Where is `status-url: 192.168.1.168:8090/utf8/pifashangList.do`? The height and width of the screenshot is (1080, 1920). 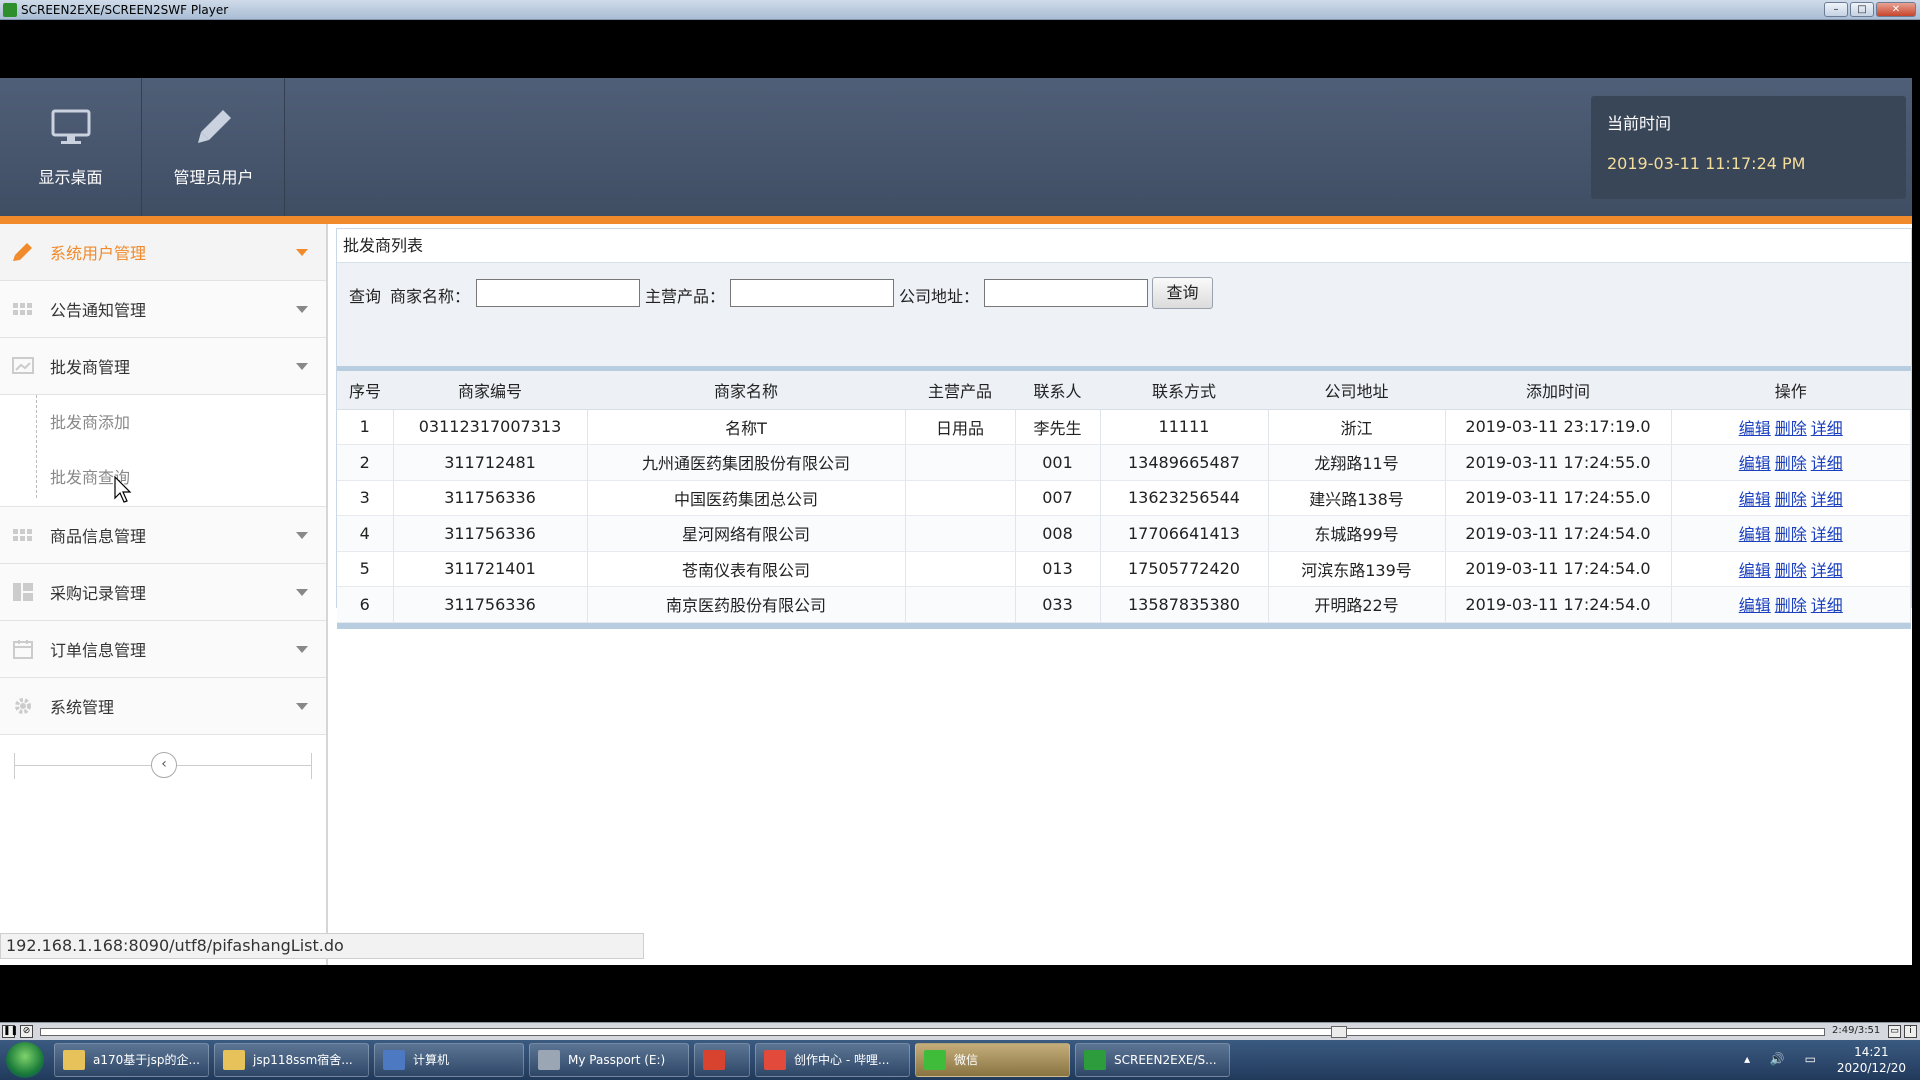 status-url: 192.168.1.168:8090/utf8/pifashangList.do is located at coordinates (322, 946).